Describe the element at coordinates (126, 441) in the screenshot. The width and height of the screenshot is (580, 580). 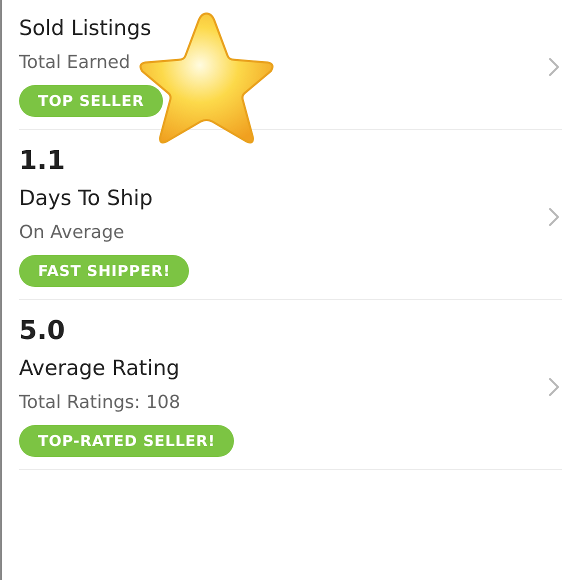
I see `seller-badge: TOP-RATED SELLER!` at that location.